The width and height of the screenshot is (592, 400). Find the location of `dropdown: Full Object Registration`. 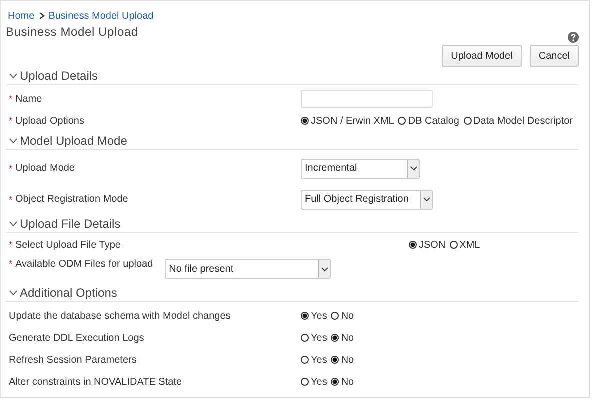

dropdown: Full Object Registration is located at coordinates (367, 200).